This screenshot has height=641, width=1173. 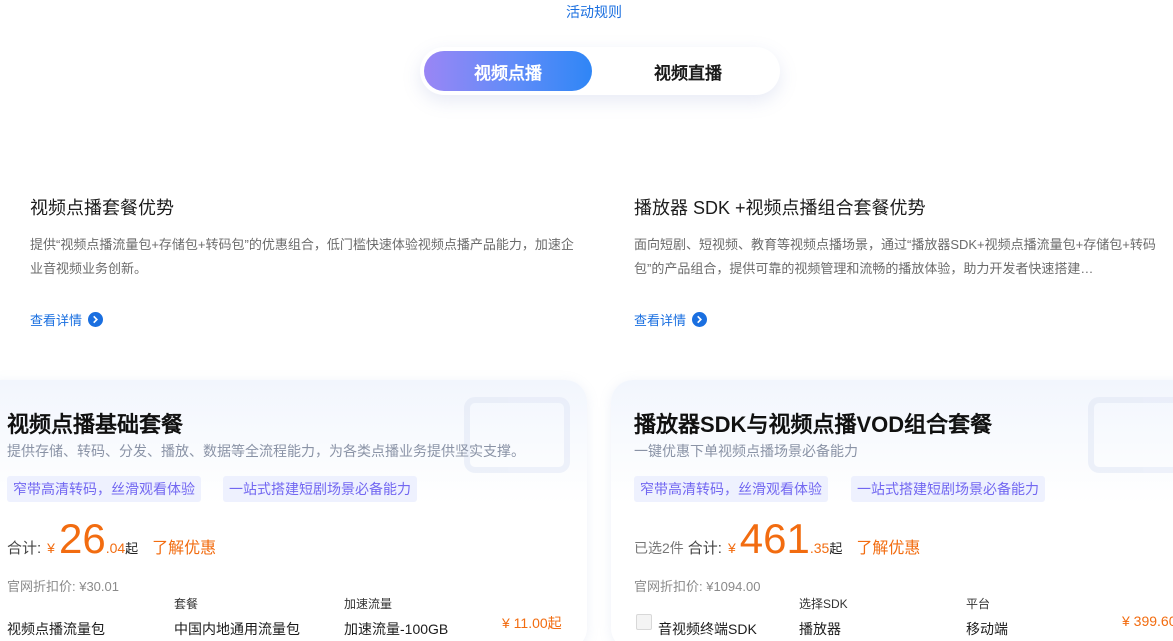 I want to click on item-price: ¥ 11.00起, so click(x=532, y=623).